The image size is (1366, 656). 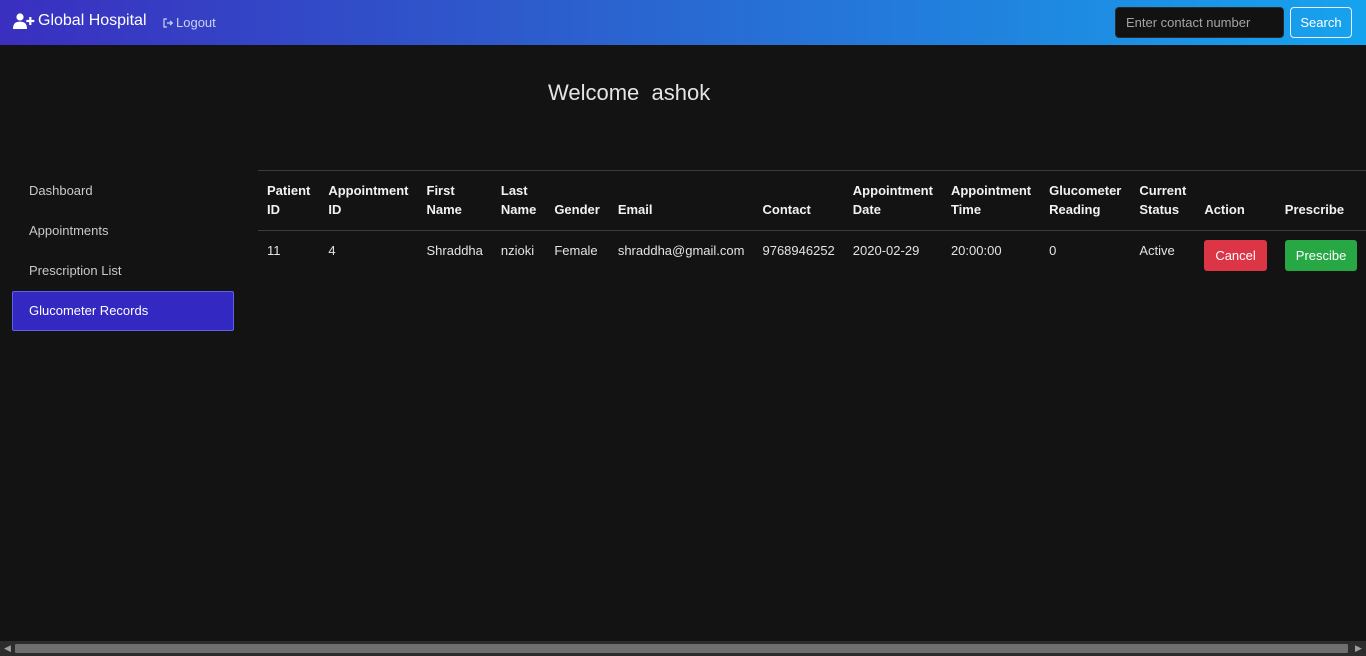 I want to click on scroll-right-arrow-icon: ▶, so click(x=1358, y=648).